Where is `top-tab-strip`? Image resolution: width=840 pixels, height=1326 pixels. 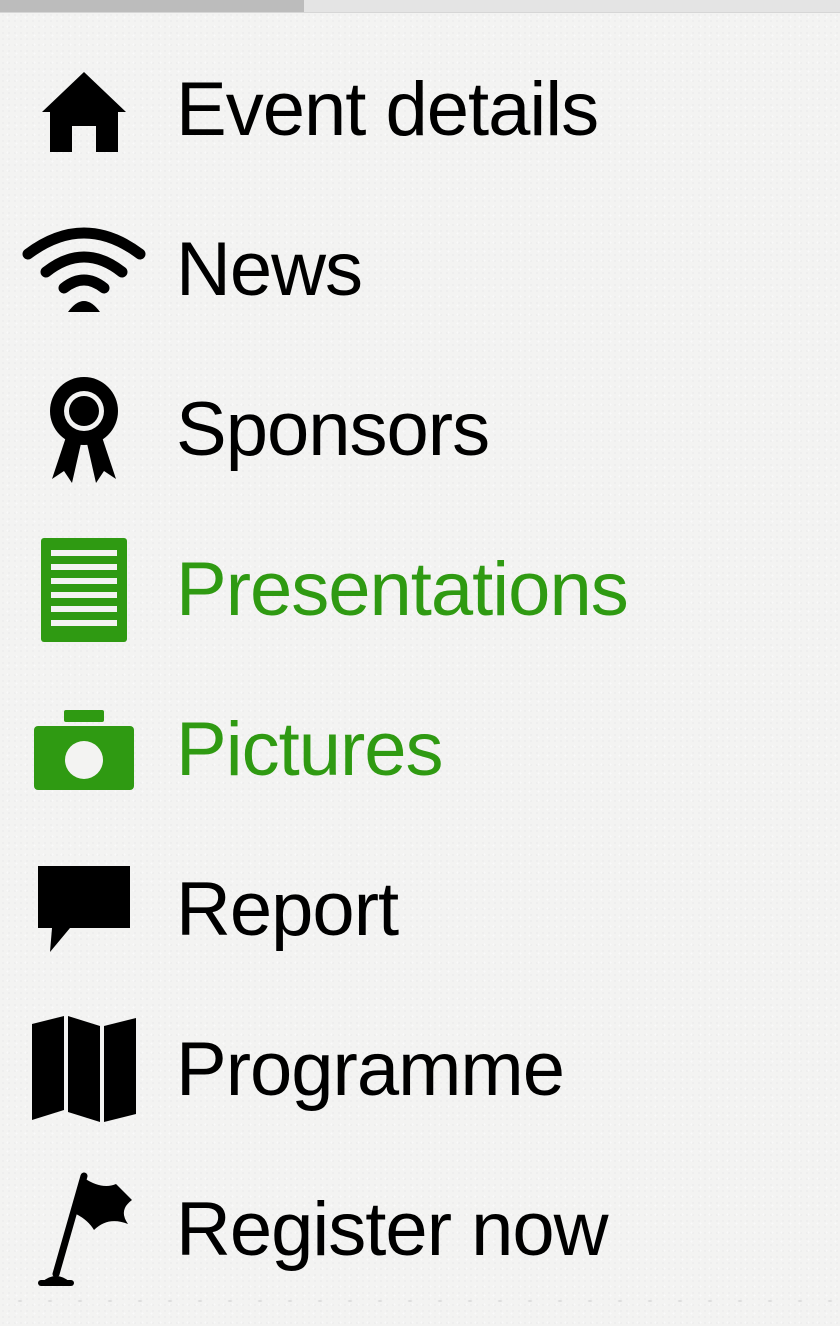
top-tab-strip is located at coordinates (420, 6).